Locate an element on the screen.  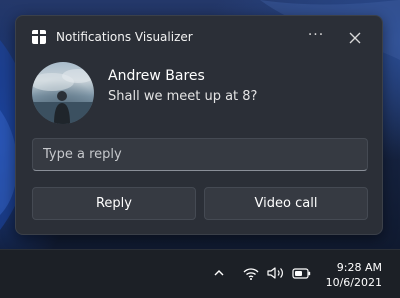
network-button is located at coordinates (251, 273).